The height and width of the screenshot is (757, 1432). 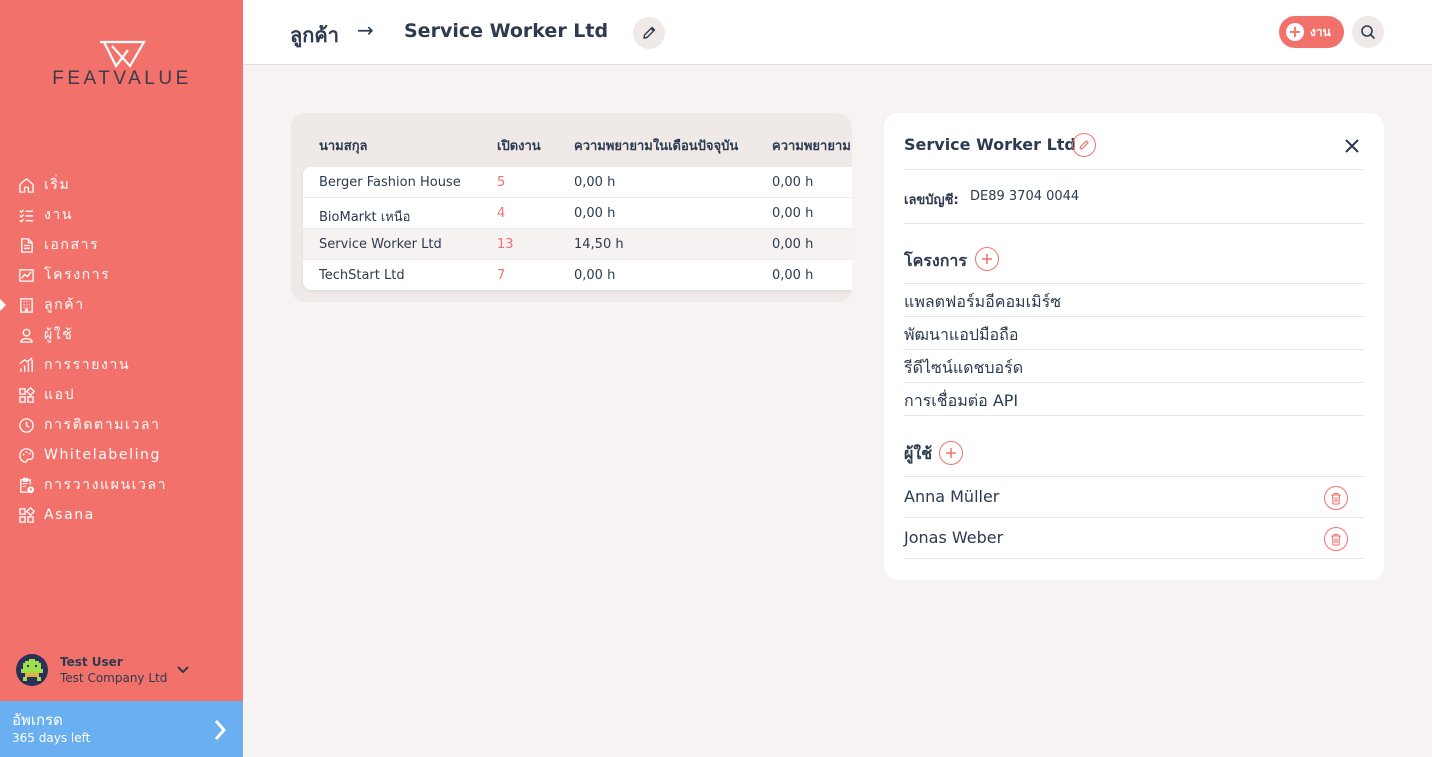 What do you see at coordinates (1134, 300) in the screenshot?
I see `project-item: แพลตฟอร์มอีคอมเมิร์ซ` at bounding box center [1134, 300].